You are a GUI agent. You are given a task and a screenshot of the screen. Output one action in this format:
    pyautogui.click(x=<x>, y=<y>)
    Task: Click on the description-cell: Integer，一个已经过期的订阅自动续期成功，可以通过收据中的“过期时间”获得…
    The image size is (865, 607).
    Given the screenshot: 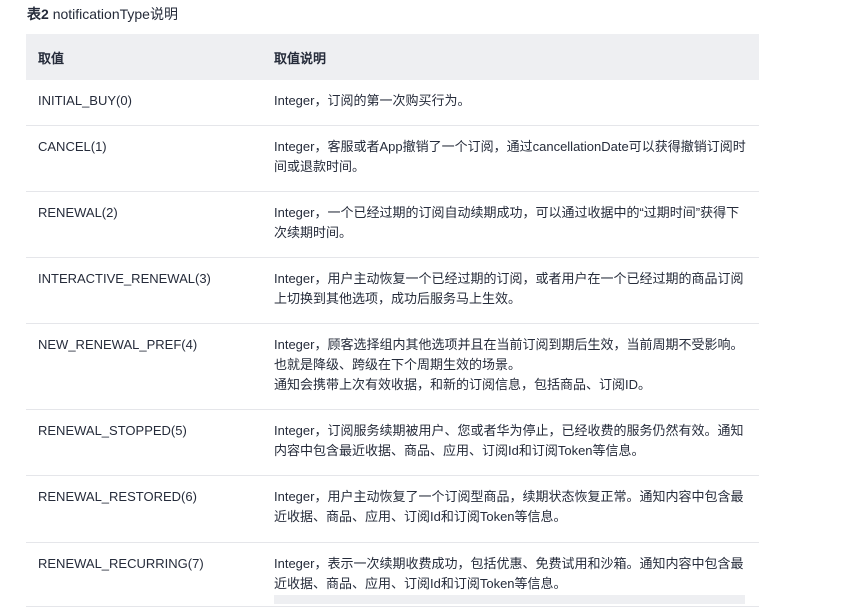 What is the action you would take?
    pyautogui.click(x=510, y=224)
    